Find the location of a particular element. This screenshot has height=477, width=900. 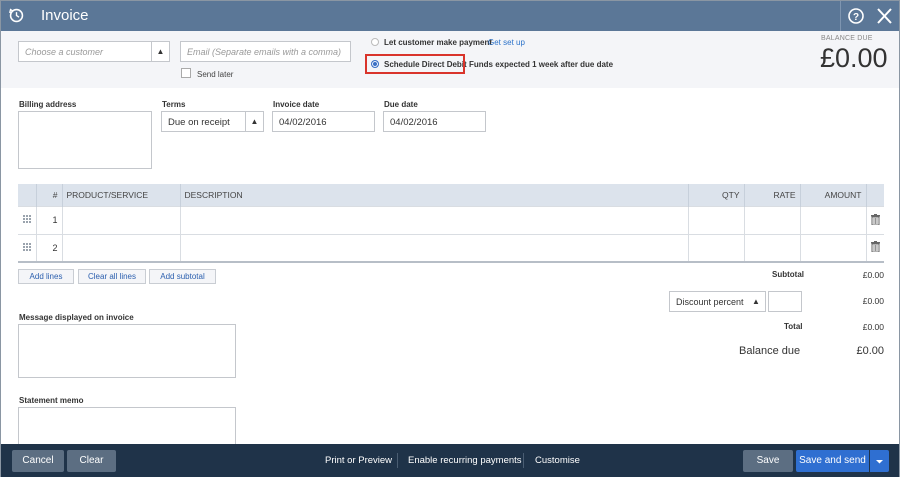

due-date-value: 04/02/2016 is located at coordinates (414, 122).